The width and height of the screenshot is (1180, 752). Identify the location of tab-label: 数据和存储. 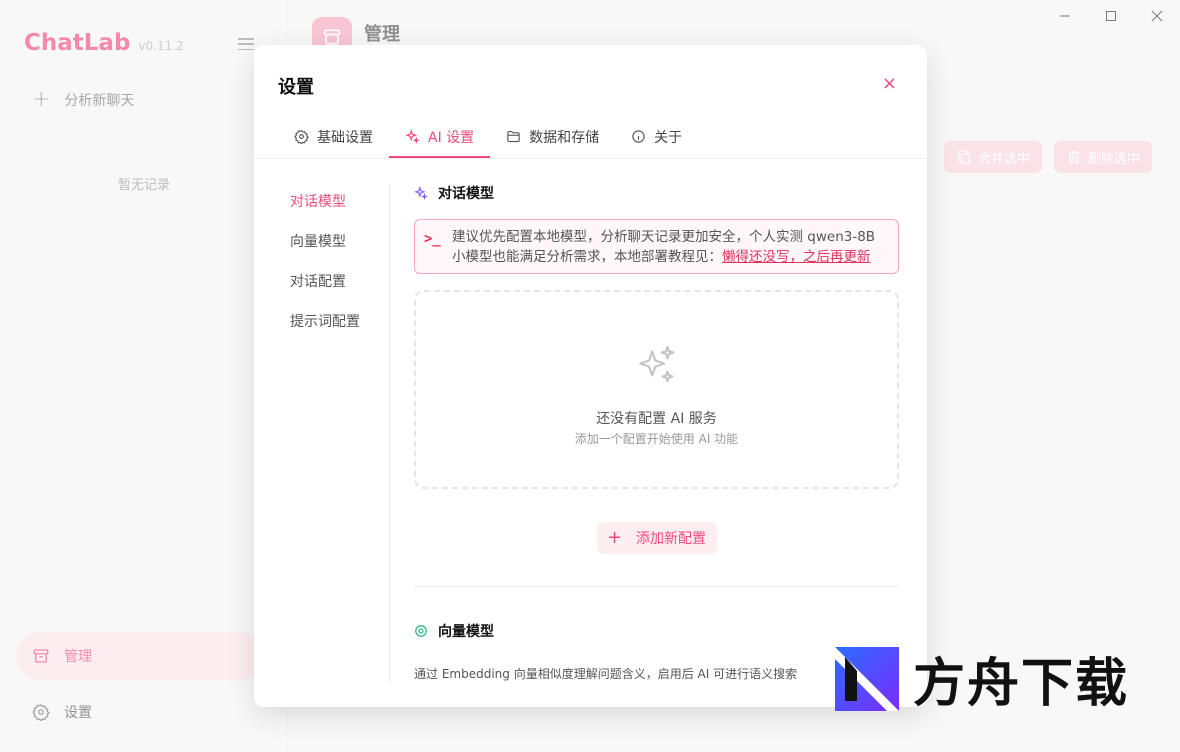
(564, 137).